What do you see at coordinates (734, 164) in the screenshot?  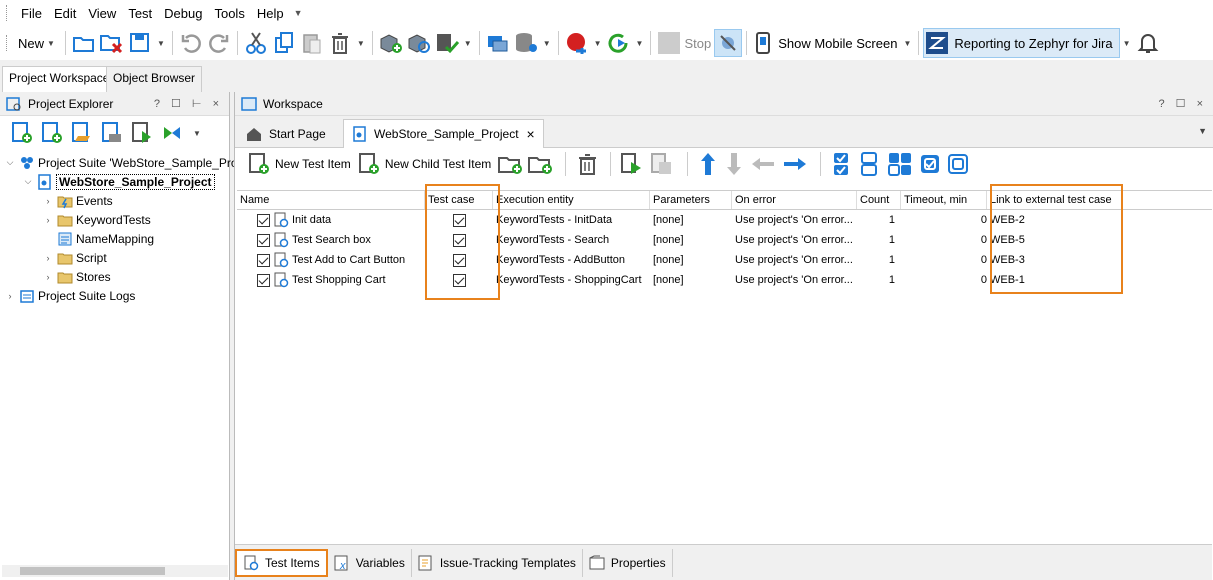 I see `move-down-icon` at bounding box center [734, 164].